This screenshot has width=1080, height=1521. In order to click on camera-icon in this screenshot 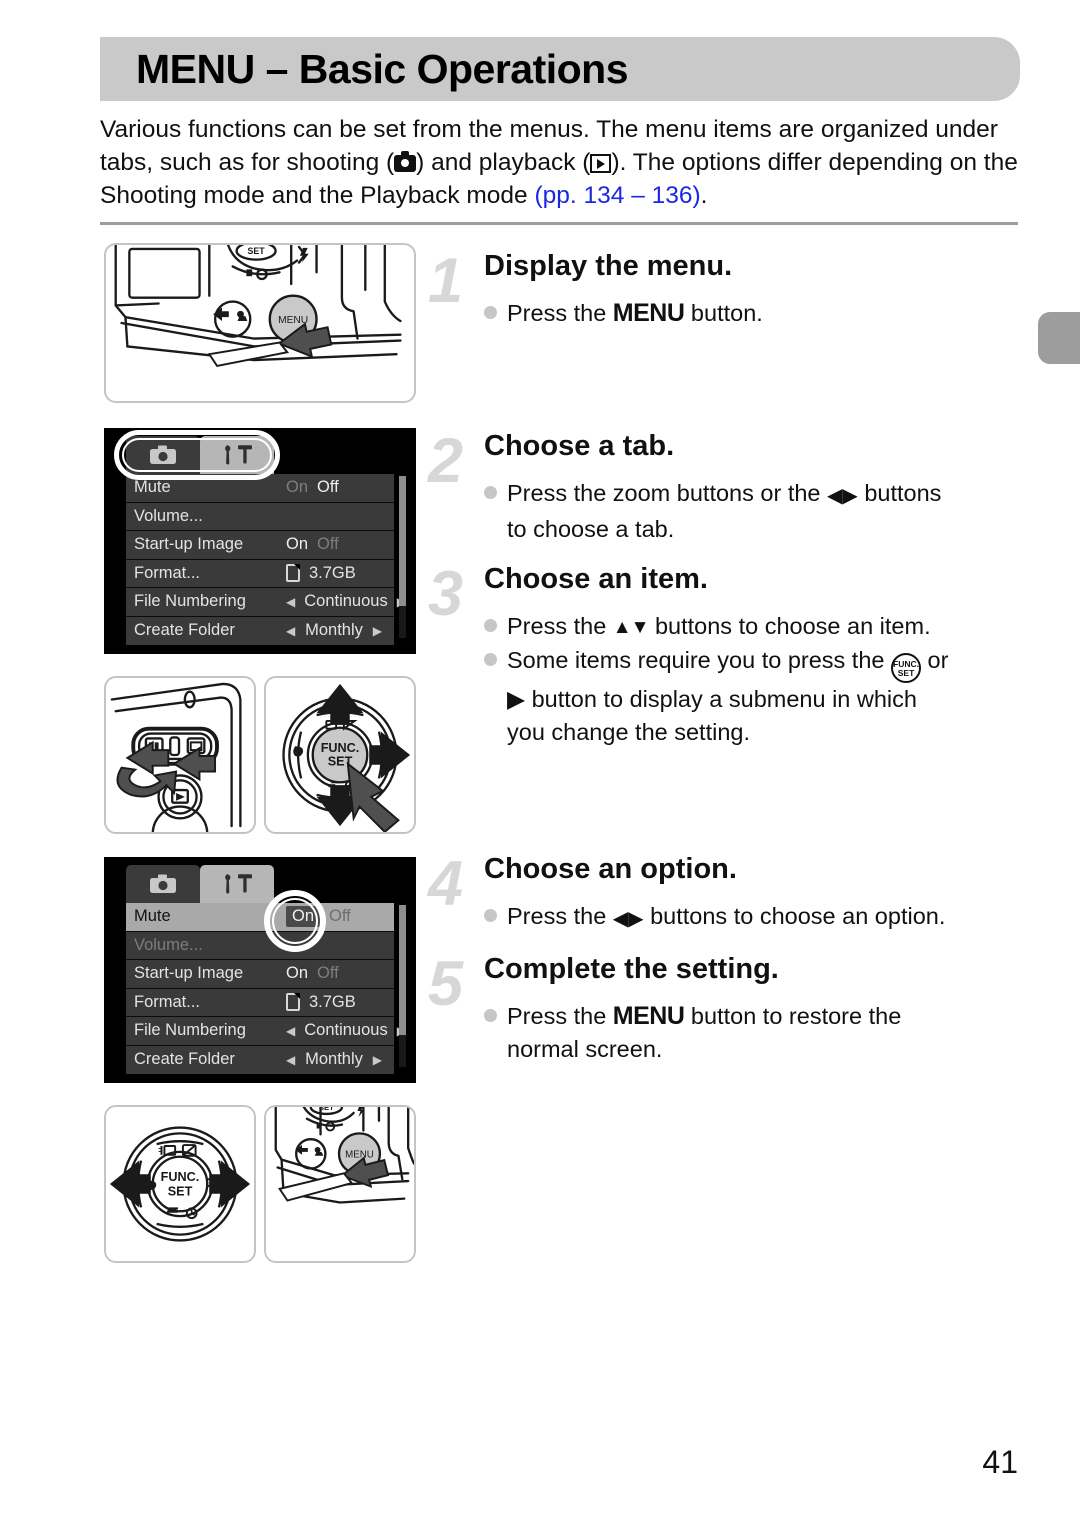, I will do `click(163, 883)`.